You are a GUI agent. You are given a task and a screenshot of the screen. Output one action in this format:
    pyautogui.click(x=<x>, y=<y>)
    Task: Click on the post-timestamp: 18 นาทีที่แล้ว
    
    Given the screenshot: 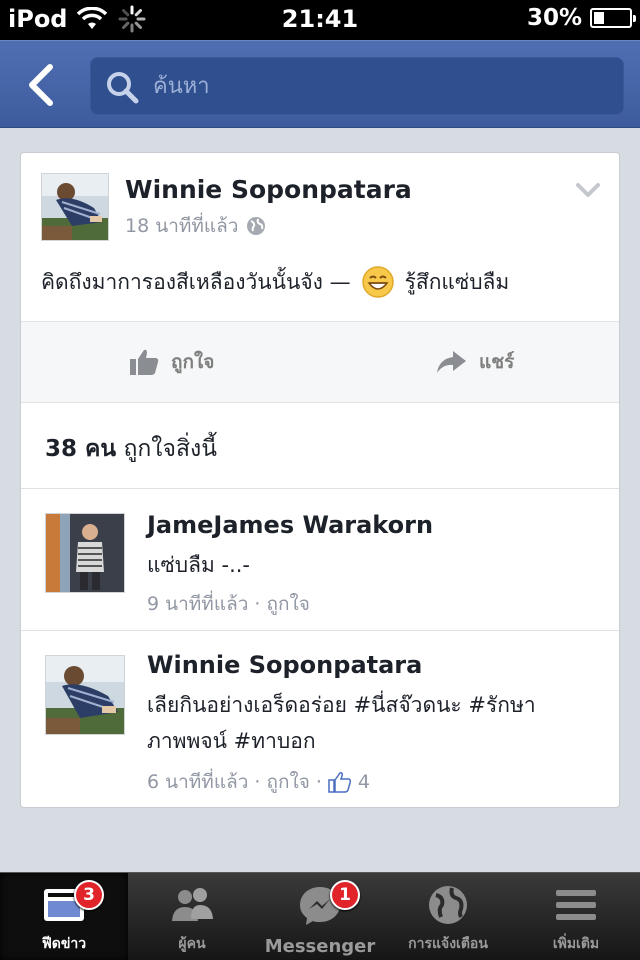 What is the action you would take?
    pyautogui.click(x=181, y=226)
    